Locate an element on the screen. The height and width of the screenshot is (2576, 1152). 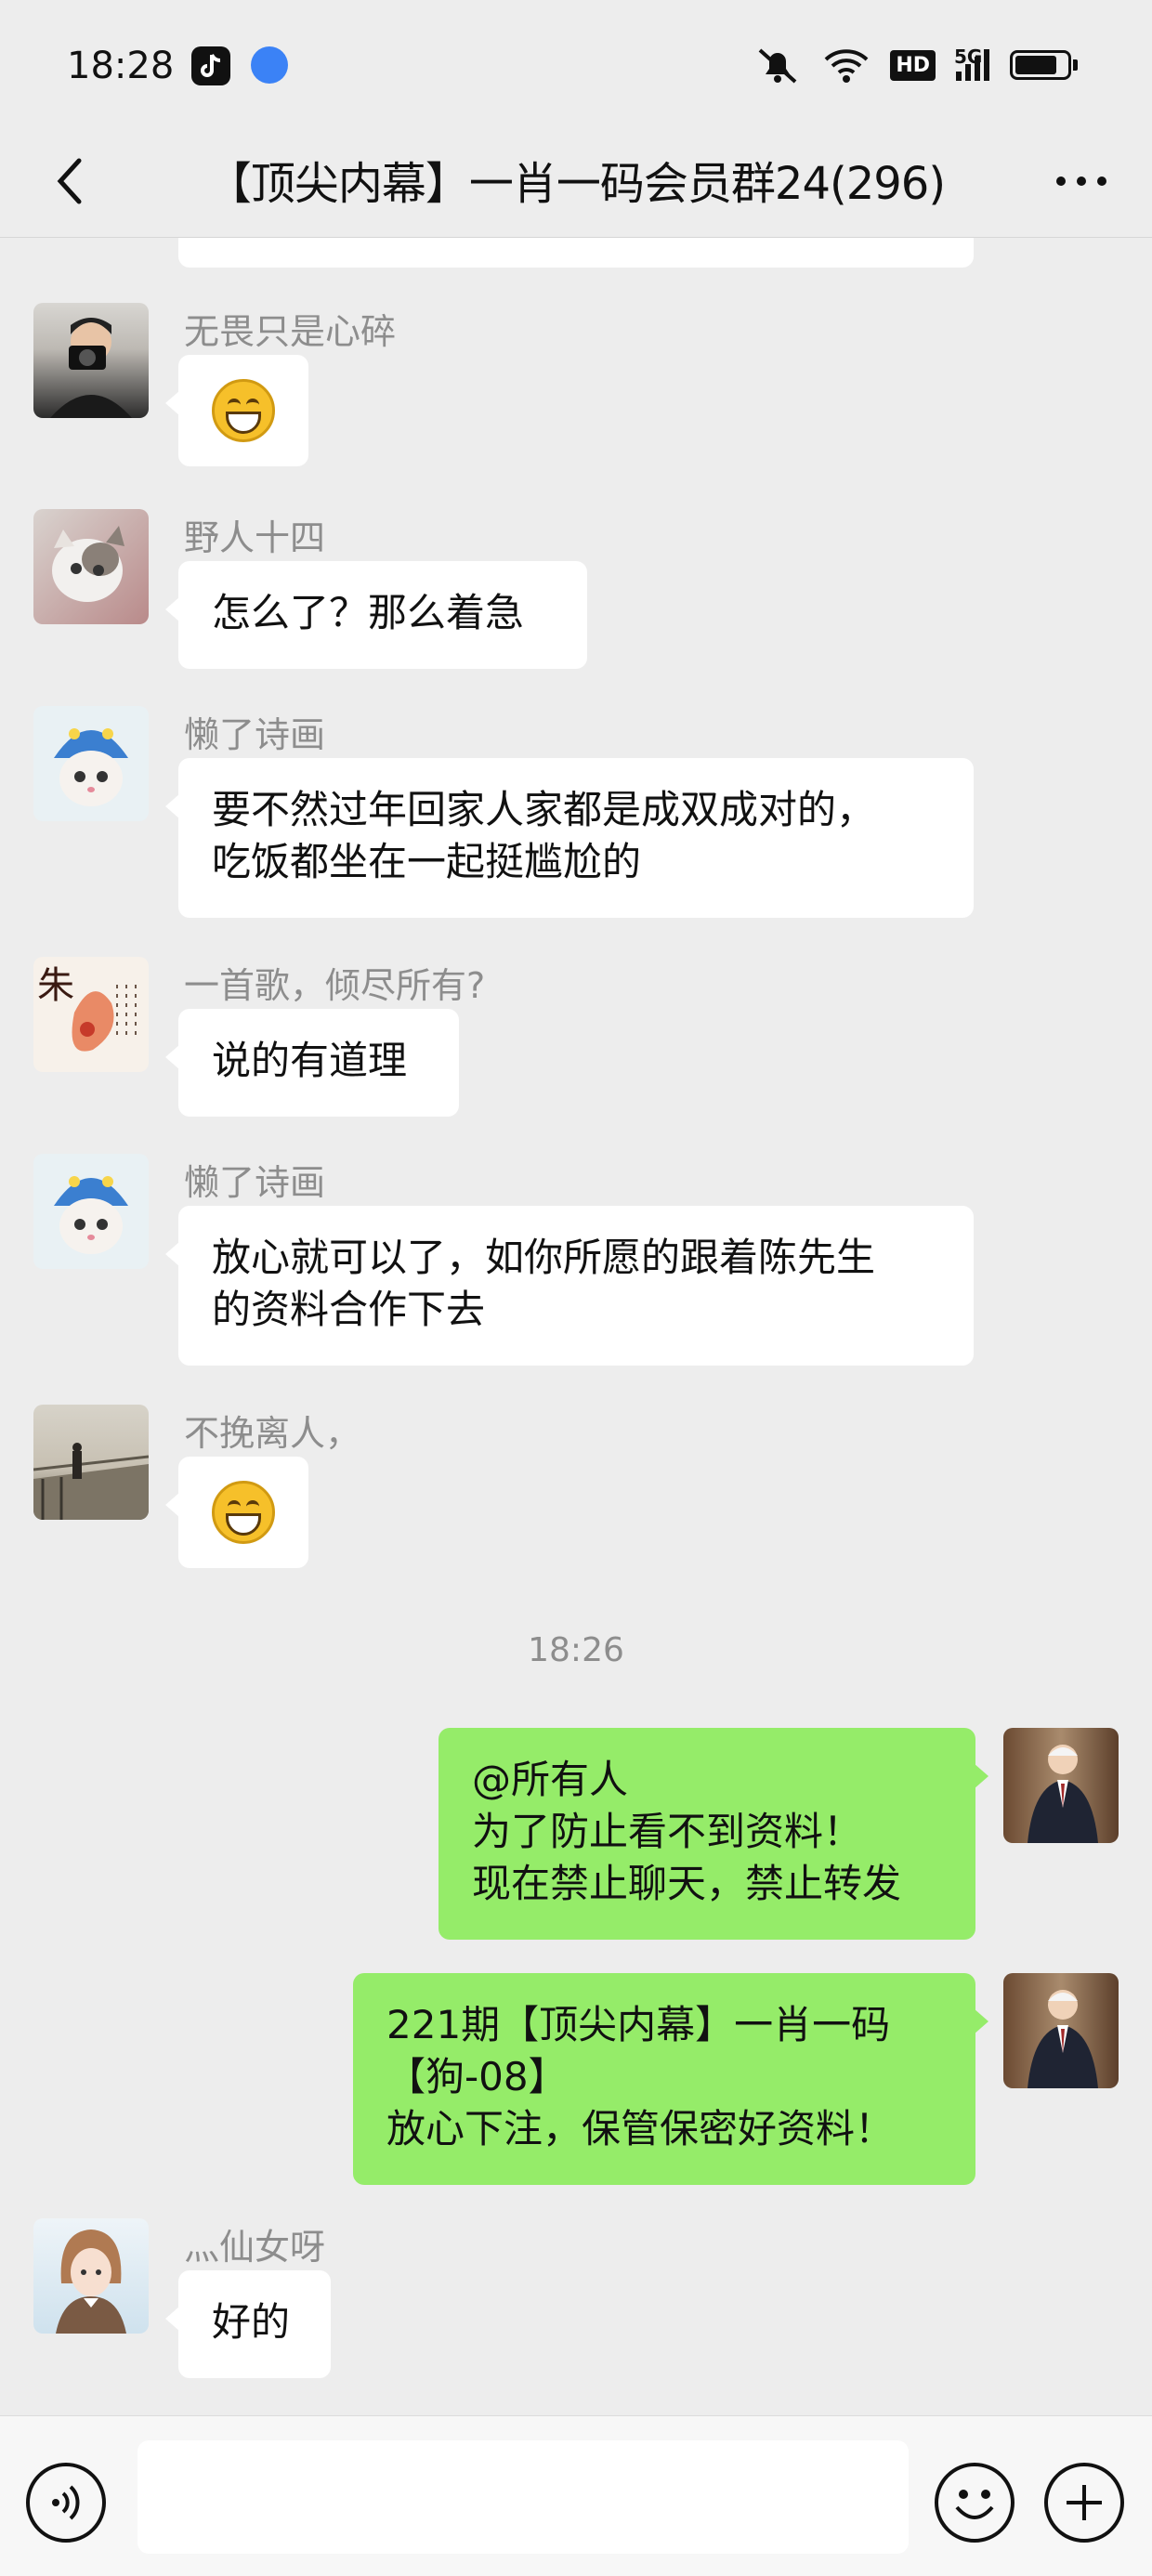
message-bubble: 好的 is located at coordinates (248, 2324).